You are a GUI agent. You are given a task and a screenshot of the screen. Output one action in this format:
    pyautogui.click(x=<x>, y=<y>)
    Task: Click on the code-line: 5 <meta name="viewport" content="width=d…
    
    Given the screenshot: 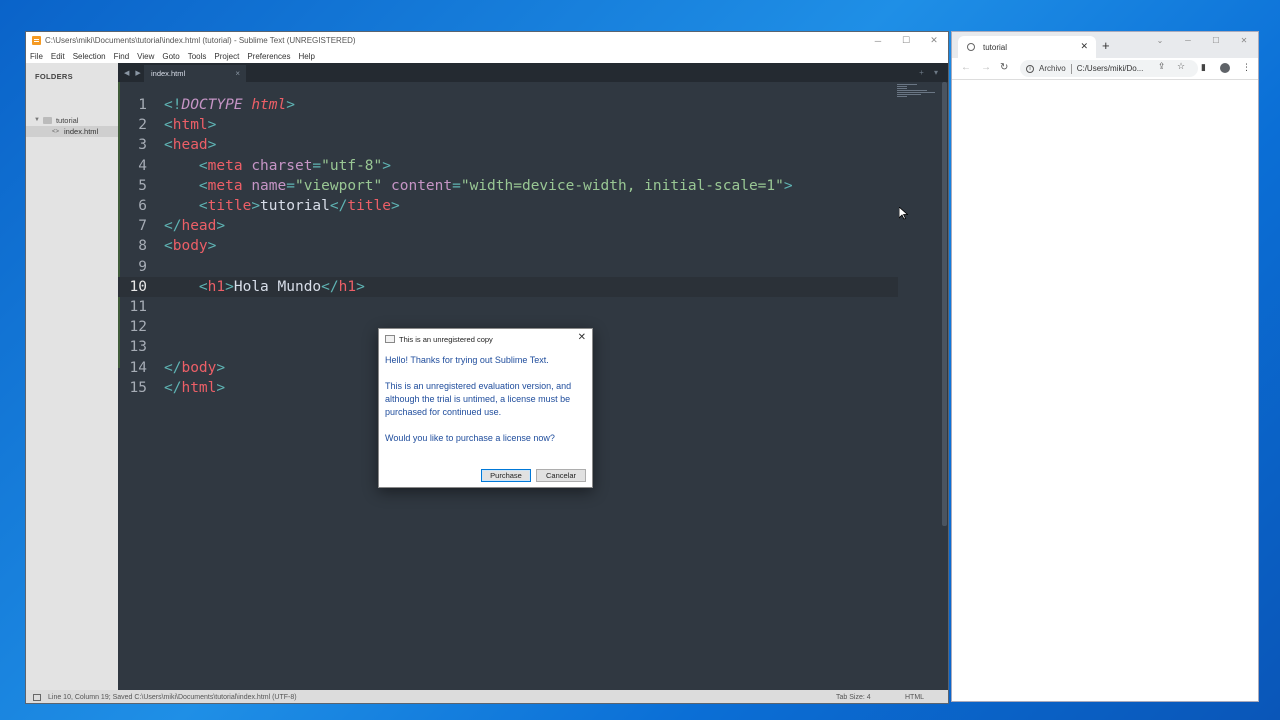 What is the action you would take?
    pyautogui.click(x=508, y=186)
    